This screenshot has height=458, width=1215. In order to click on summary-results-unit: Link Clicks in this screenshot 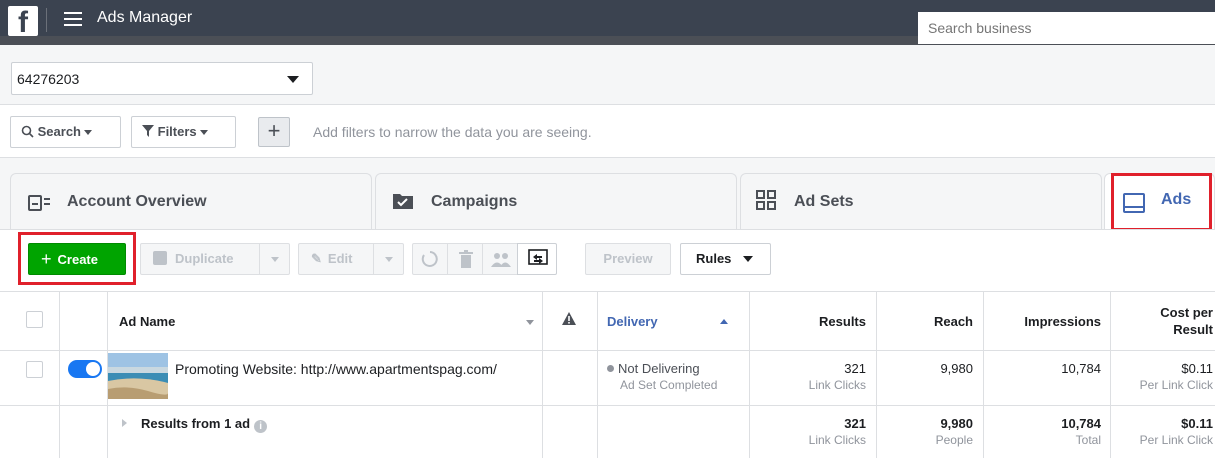, I will do `click(837, 440)`.